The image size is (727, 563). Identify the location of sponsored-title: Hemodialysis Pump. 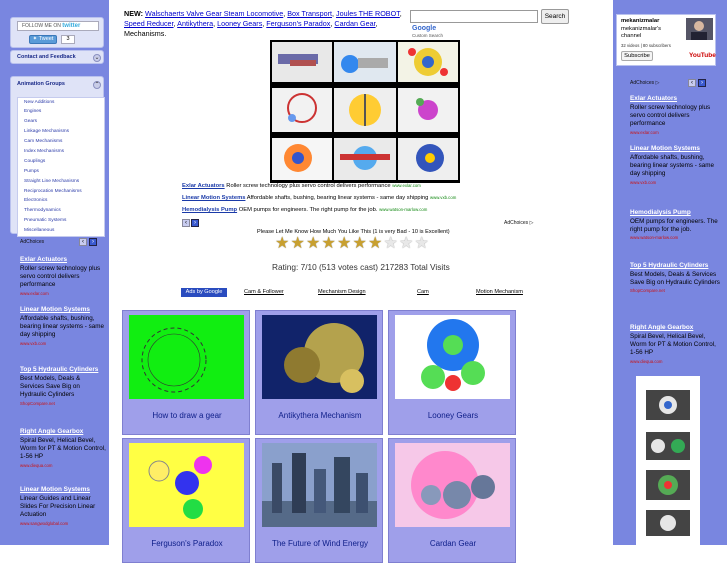
(209, 210).